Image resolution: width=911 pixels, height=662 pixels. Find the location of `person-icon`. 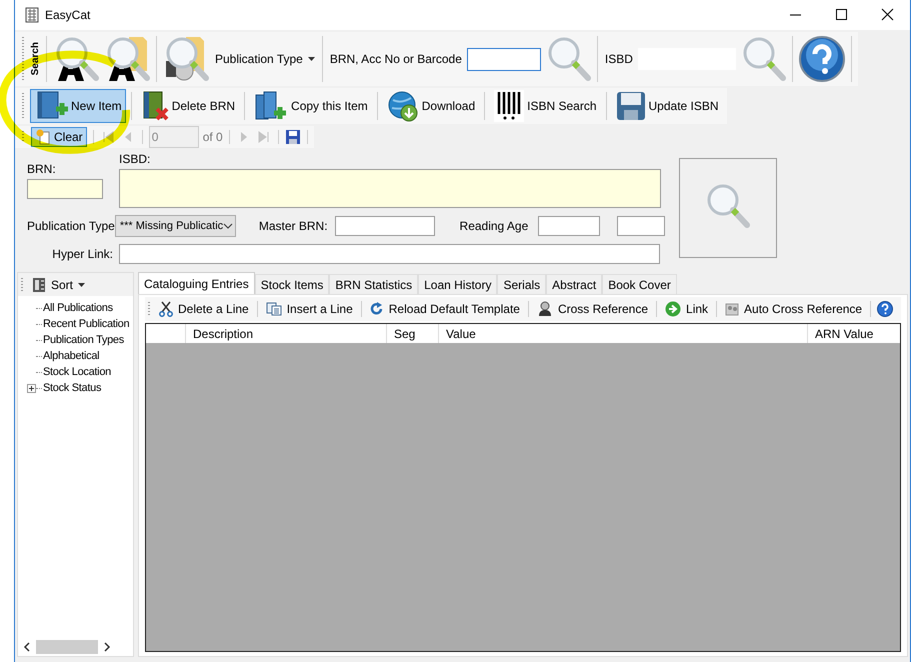

person-icon is located at coordinates (544, 309).